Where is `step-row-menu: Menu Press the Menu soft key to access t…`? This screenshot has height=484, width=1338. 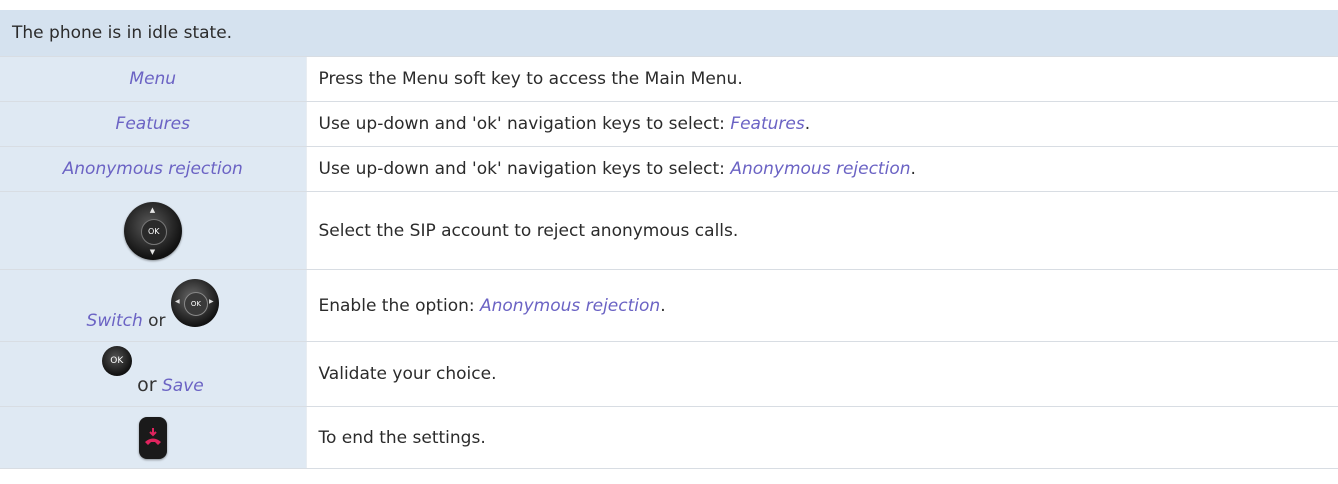
step-row-menu: Menu Press the Menu soft key to access t… is located at coordinates (669, 79).